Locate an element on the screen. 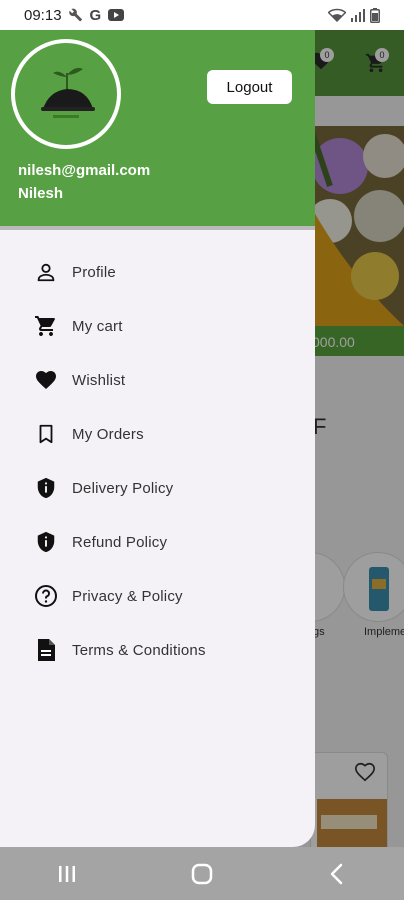 The height and width of the screenshot is (900, 404). recents-button is located at coordinates (67, 874).